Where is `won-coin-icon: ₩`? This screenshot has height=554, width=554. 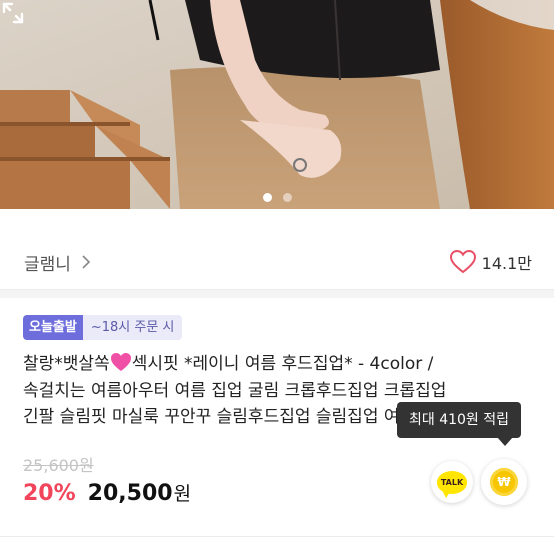 won-coin-icon: ₩ is located at coordinates (504, 482).